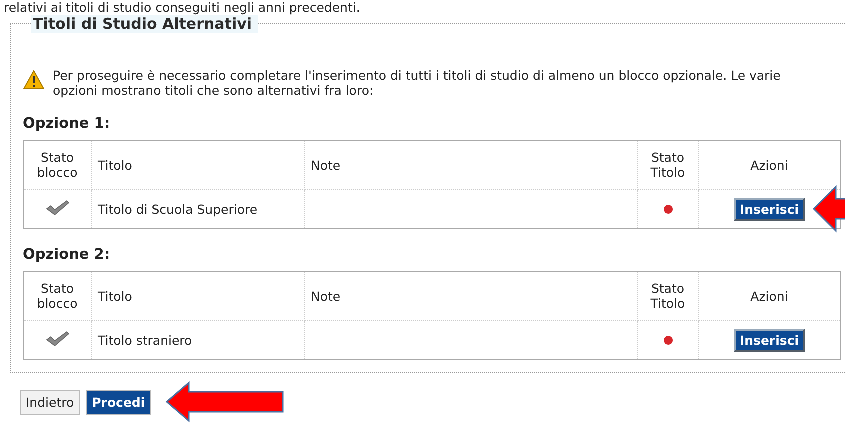 This screenshot has height=437, width=845. Describe the element at coordinates (119, 402) in the screenshot. I see `nav-button: Procedi` at that location.